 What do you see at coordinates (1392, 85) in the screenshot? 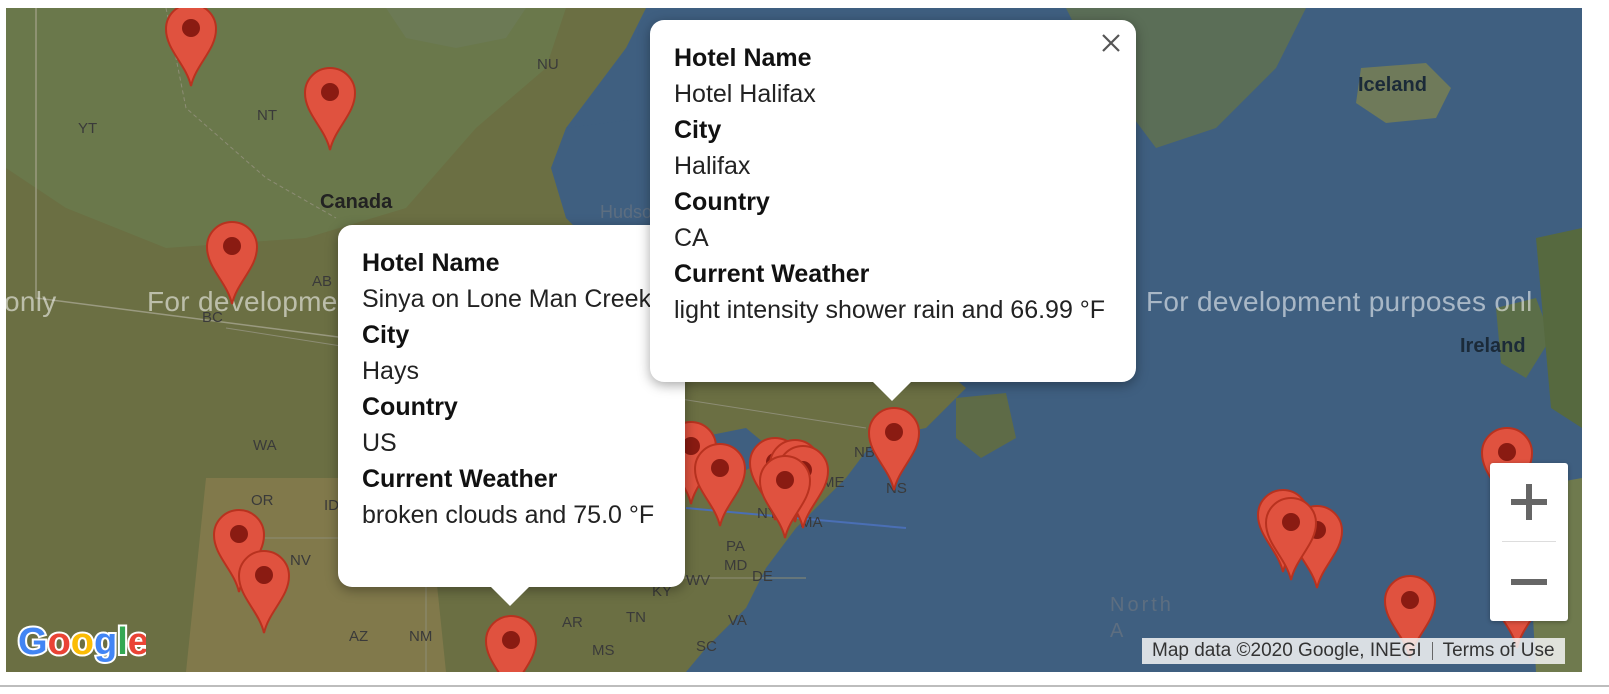
I see `map-label-iceland: Iceland` at bounding box center [1392, 85].